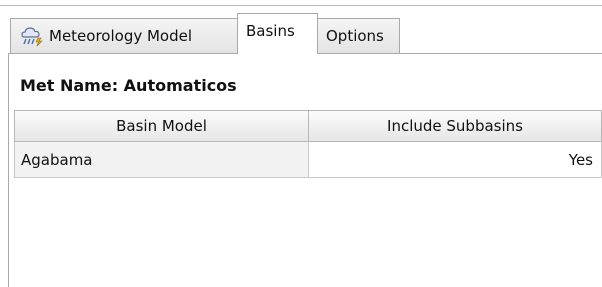 The height and width of the screenshot is (287, 602). Describe the element at coordinates (455, 126) in the screenshot. I see `column-header-include-subbasins: Include Subbasins` at that location.